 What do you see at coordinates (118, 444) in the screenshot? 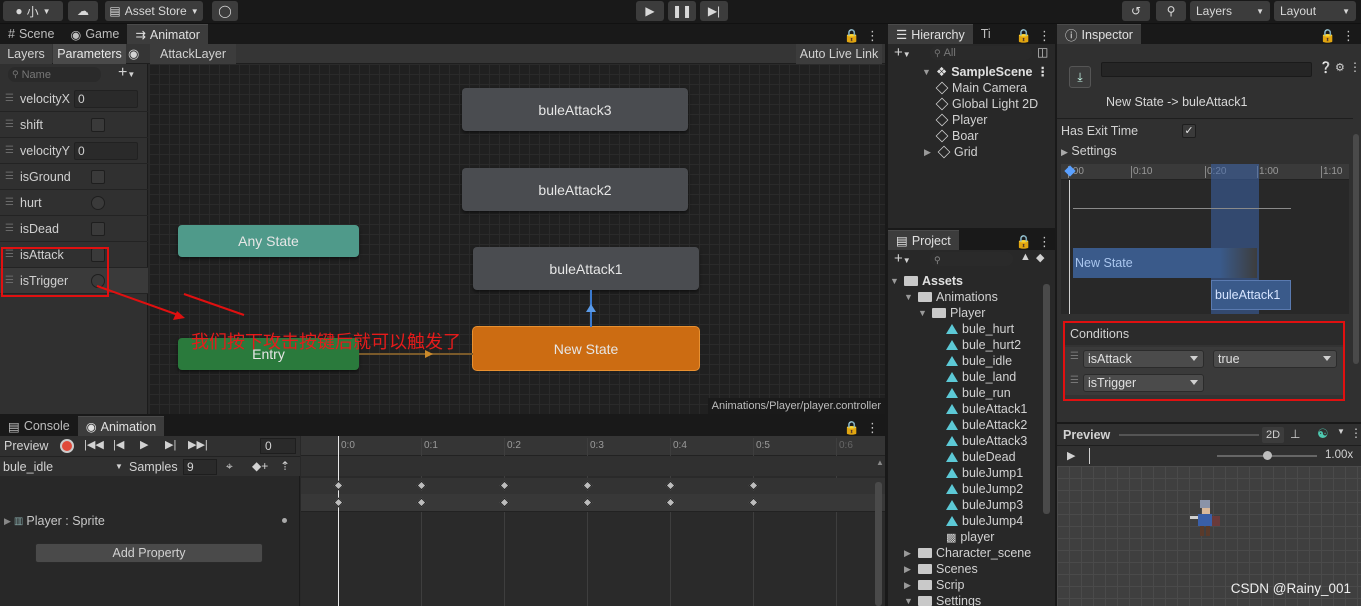
I see `prev-key-icon: |◀` at bounding box center [118, 444].